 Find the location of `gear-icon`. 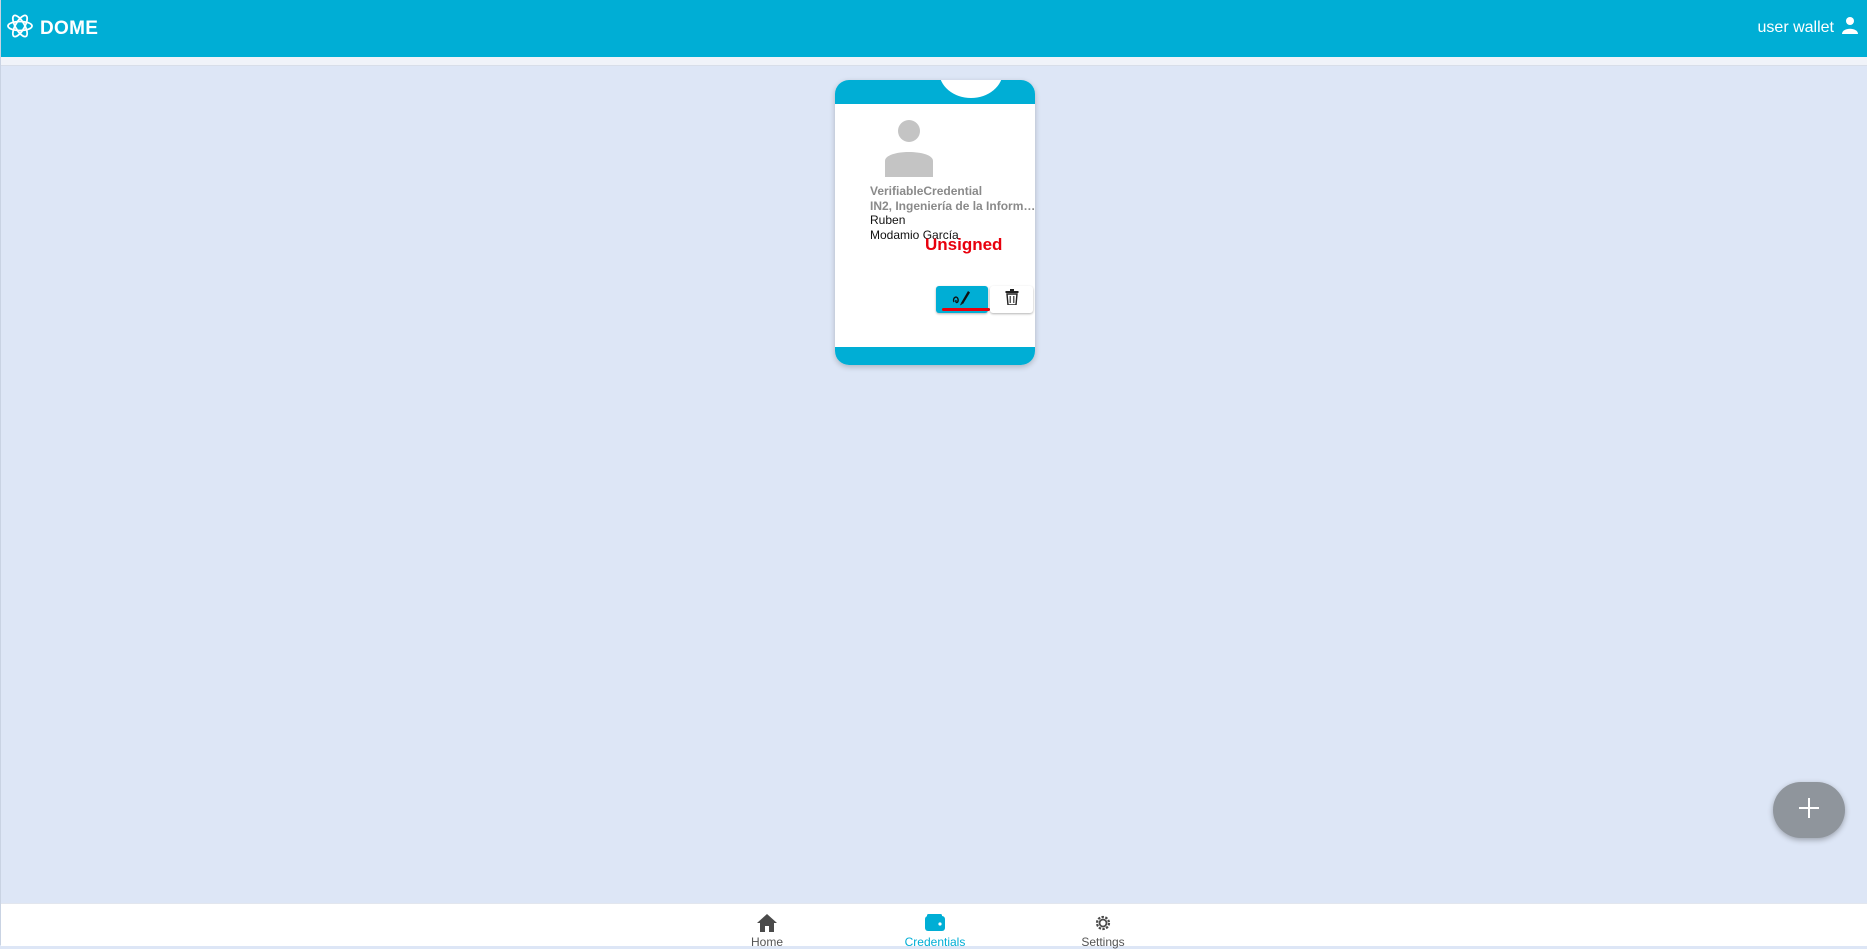

gear-icon is located at coordinates (1103, 925).